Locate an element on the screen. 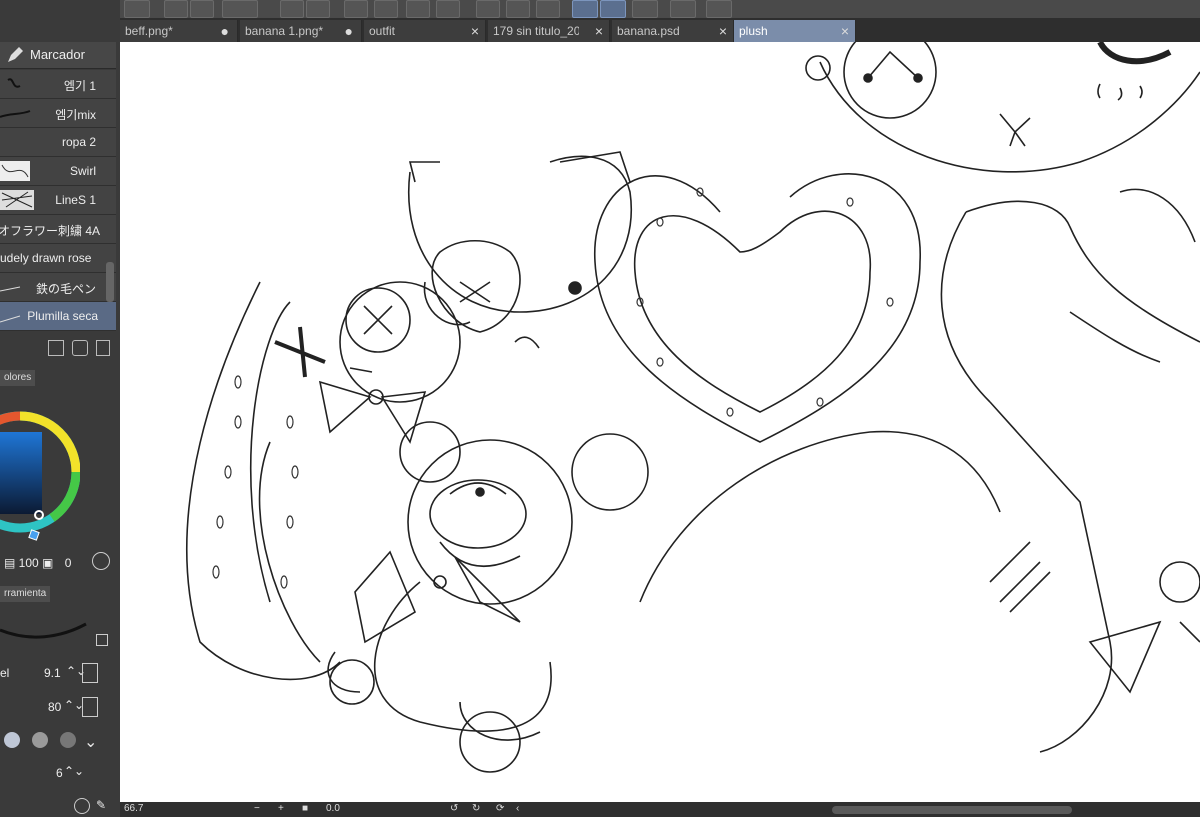 This screenshot has width=1200, height=817. save-icon is located at coordinates (240, 9).